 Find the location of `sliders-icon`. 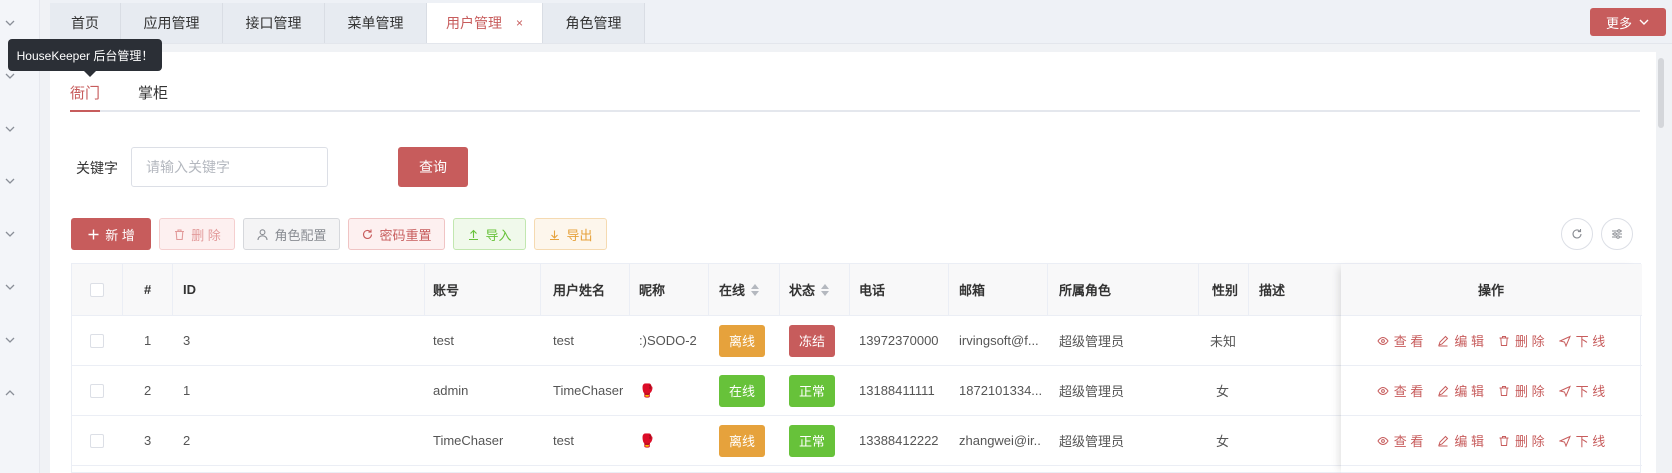

sliders-icon is located at coordinates (1617, 234).